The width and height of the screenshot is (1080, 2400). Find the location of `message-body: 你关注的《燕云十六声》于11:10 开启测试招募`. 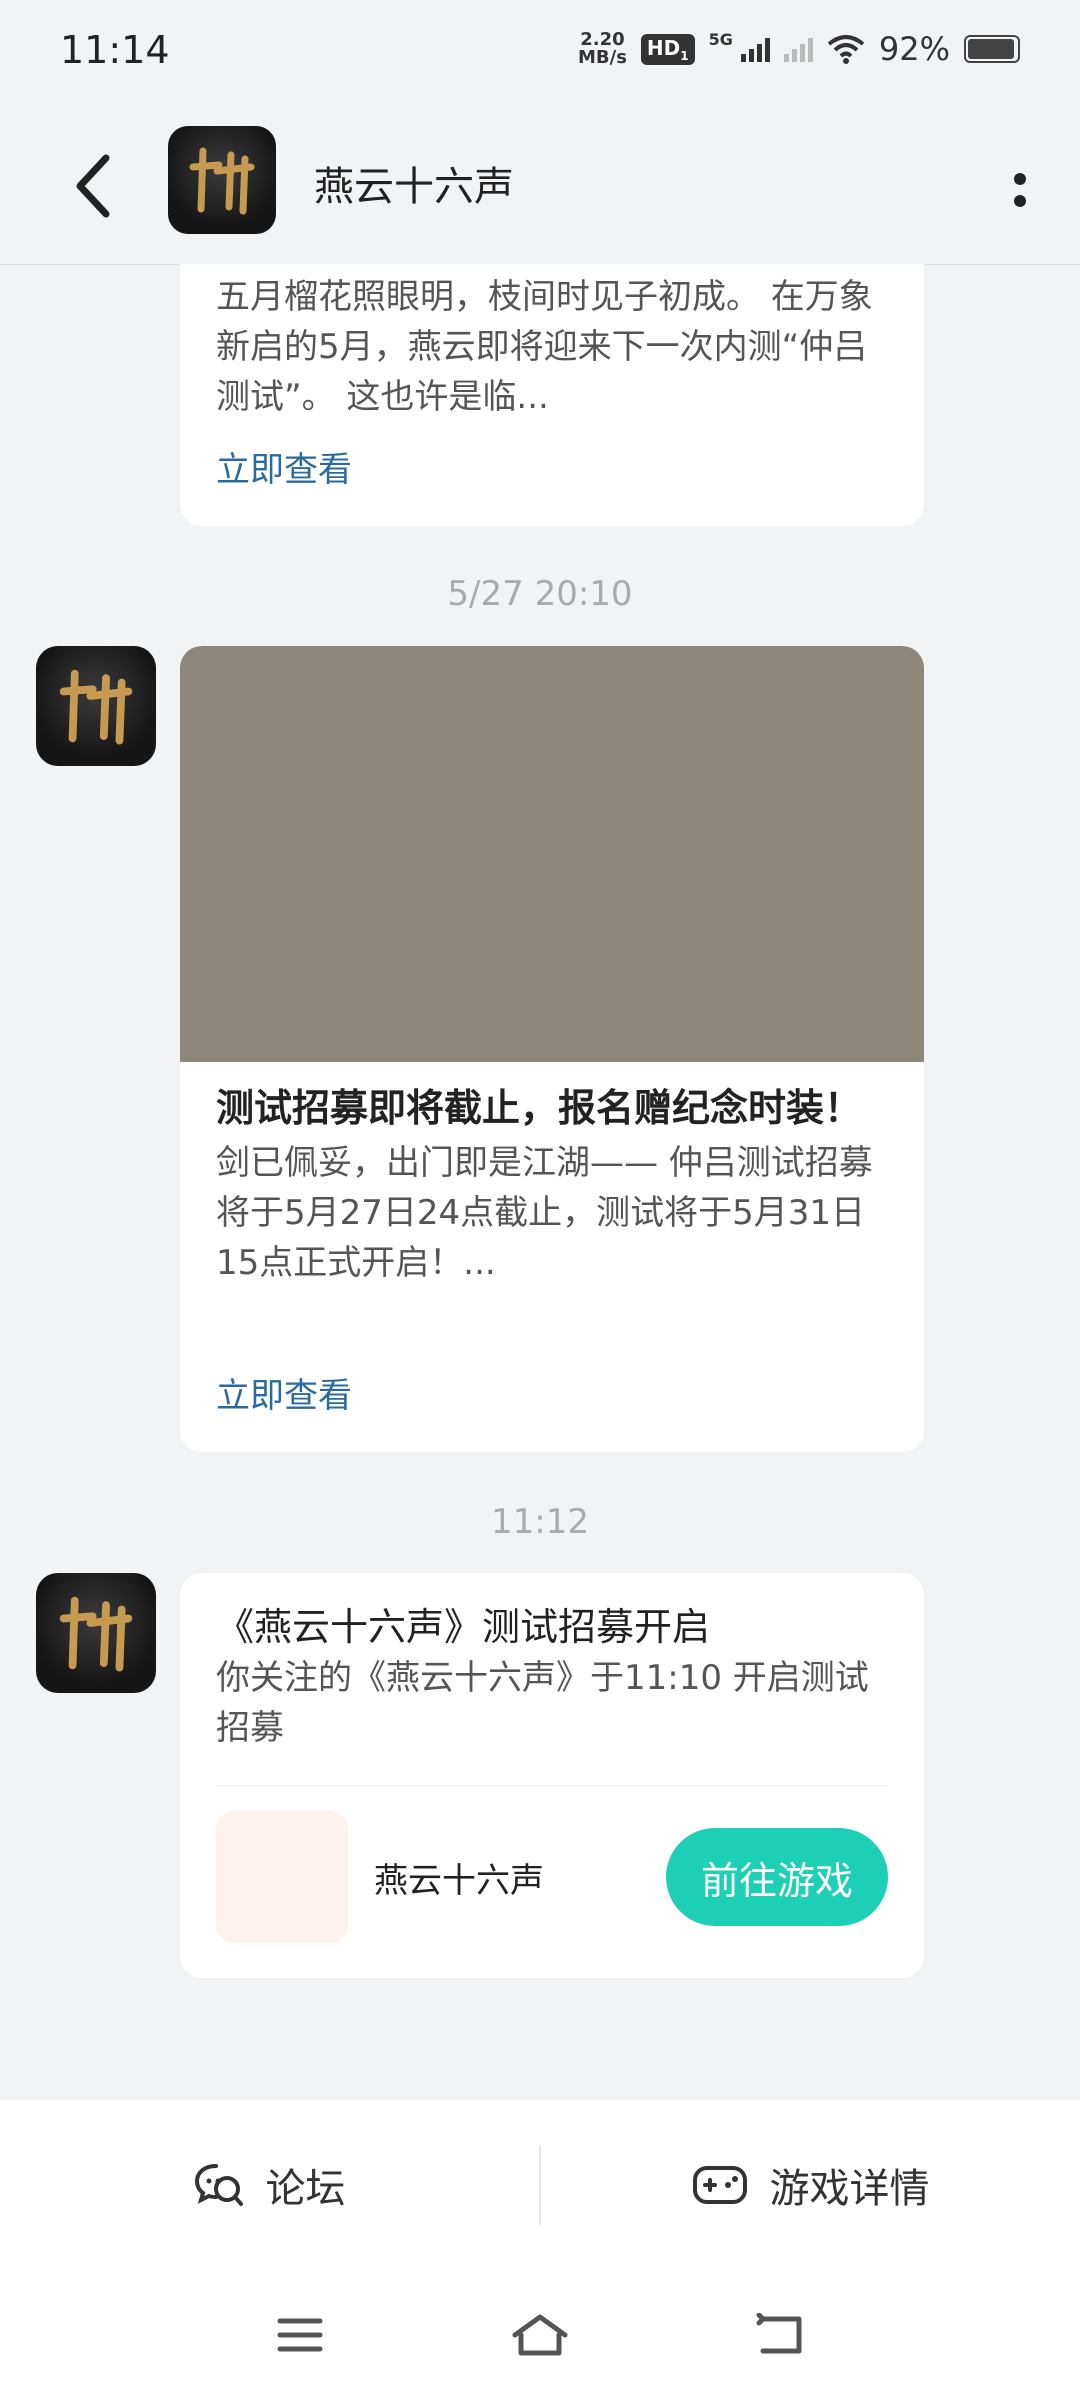

message-body: 你关注的《燕云十六声》于11:10 开启测试招募 is located at coordinates (542, 1703).